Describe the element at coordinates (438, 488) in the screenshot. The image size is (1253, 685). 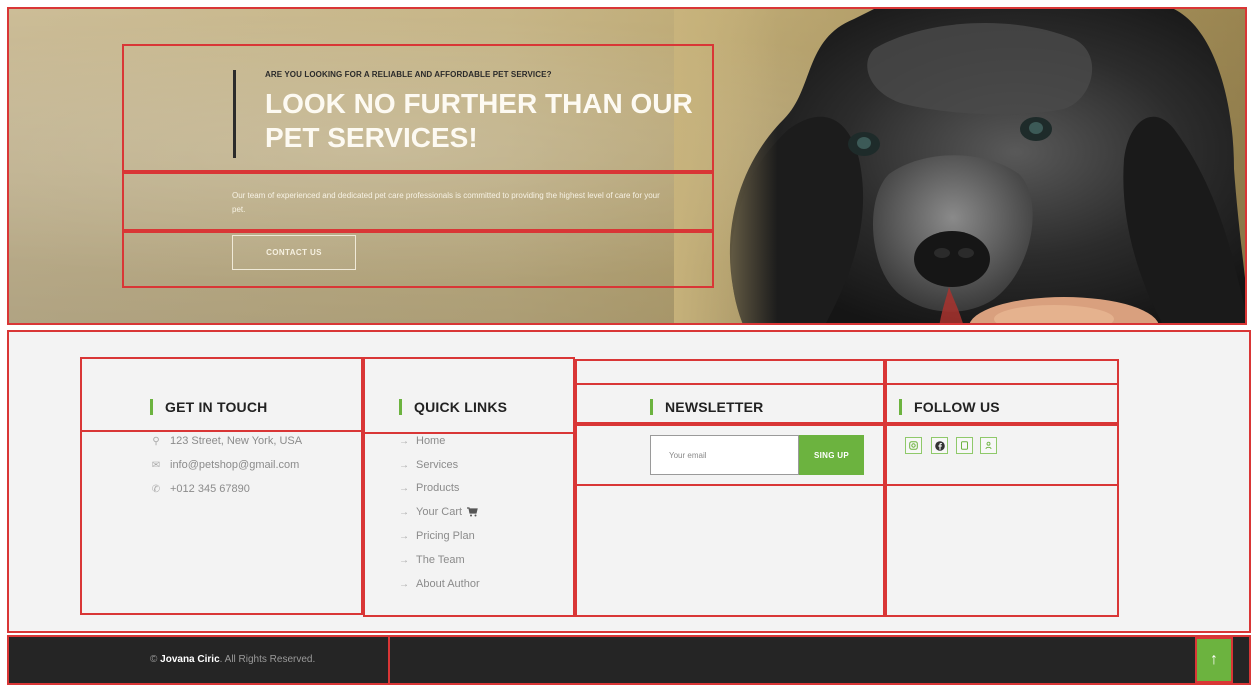
I see `quick-link-label: Products` at that location.